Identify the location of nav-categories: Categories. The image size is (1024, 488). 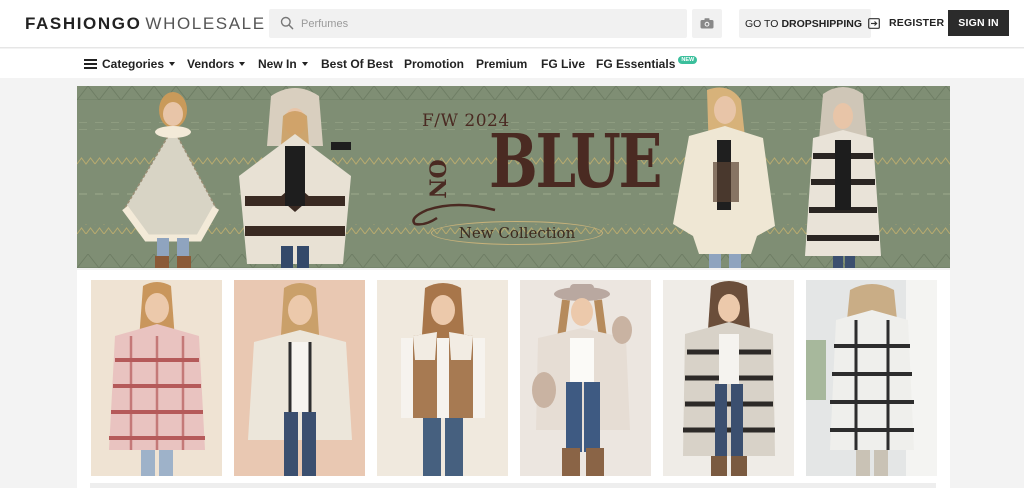
(130, 64).